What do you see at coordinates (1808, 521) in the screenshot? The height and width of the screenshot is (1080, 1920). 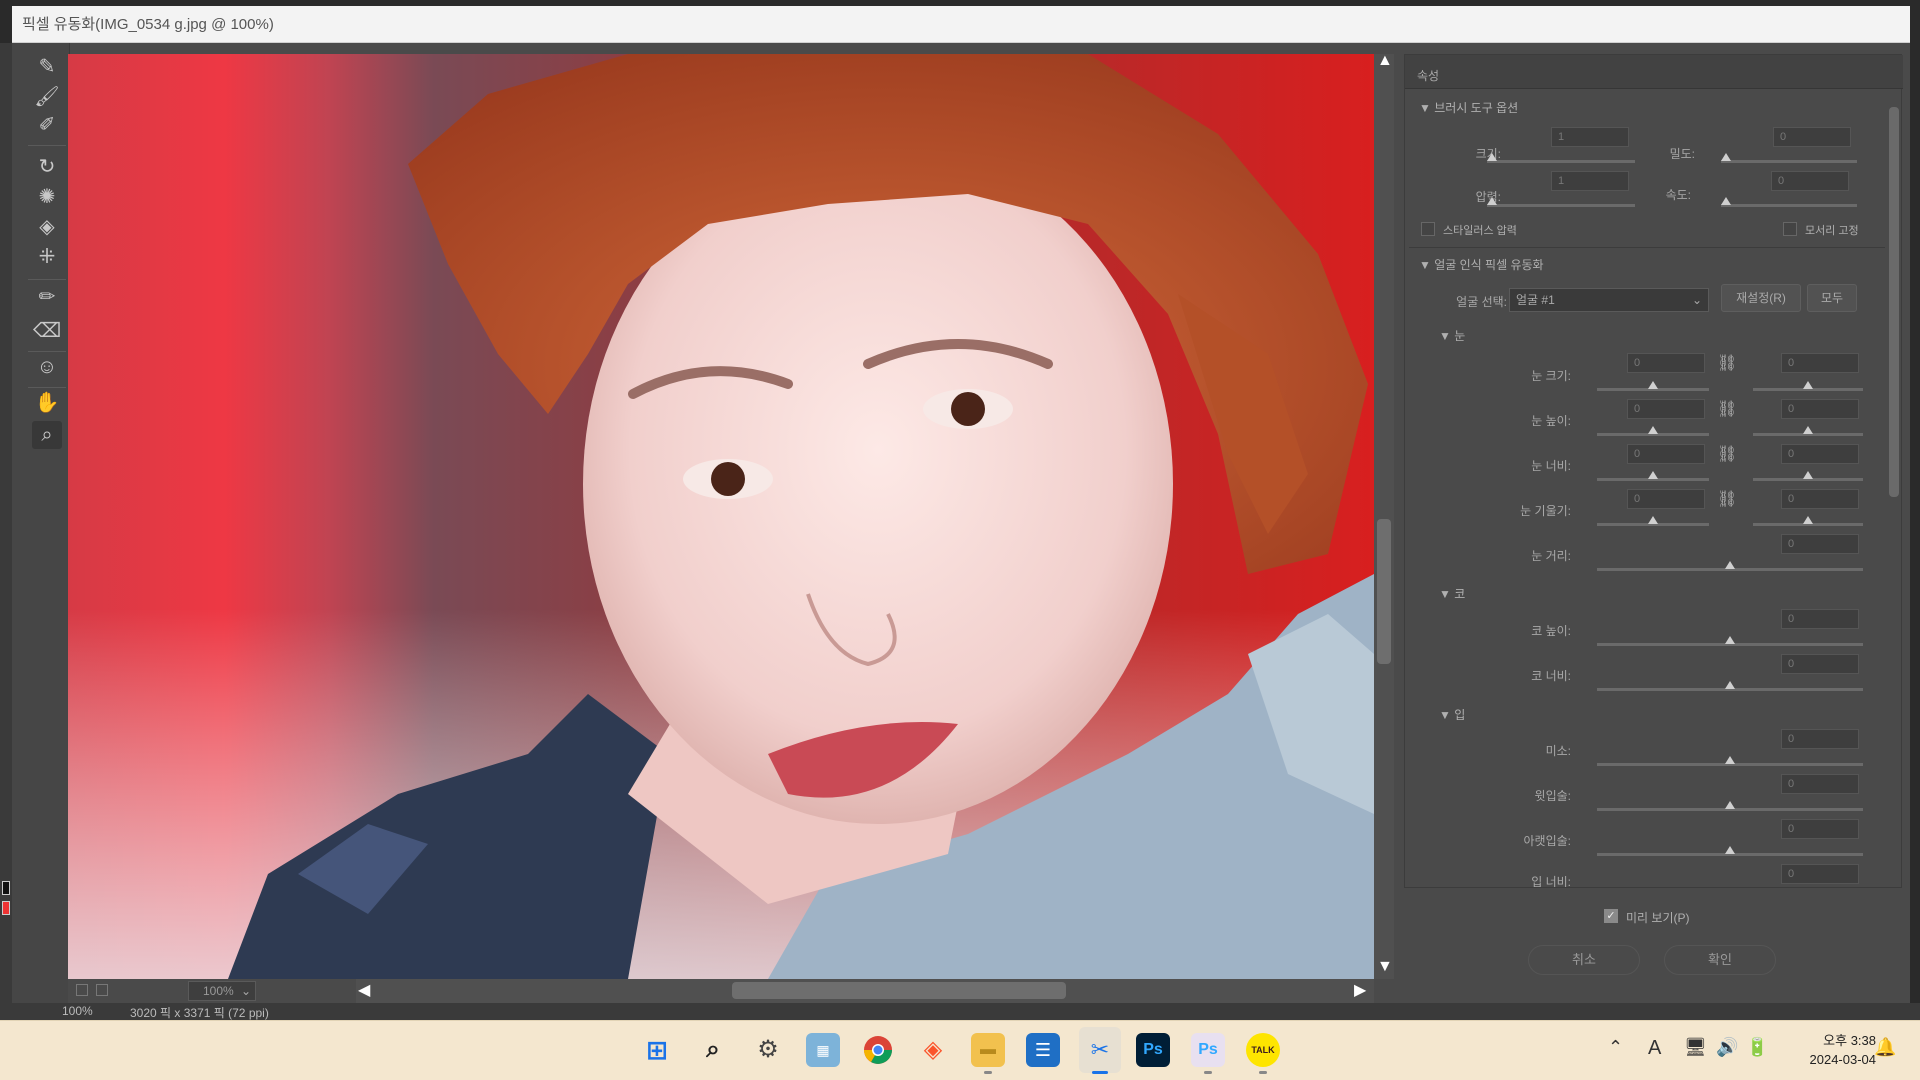 I see `eye-tilt-right-slider` at bounding box center [1808, 521].